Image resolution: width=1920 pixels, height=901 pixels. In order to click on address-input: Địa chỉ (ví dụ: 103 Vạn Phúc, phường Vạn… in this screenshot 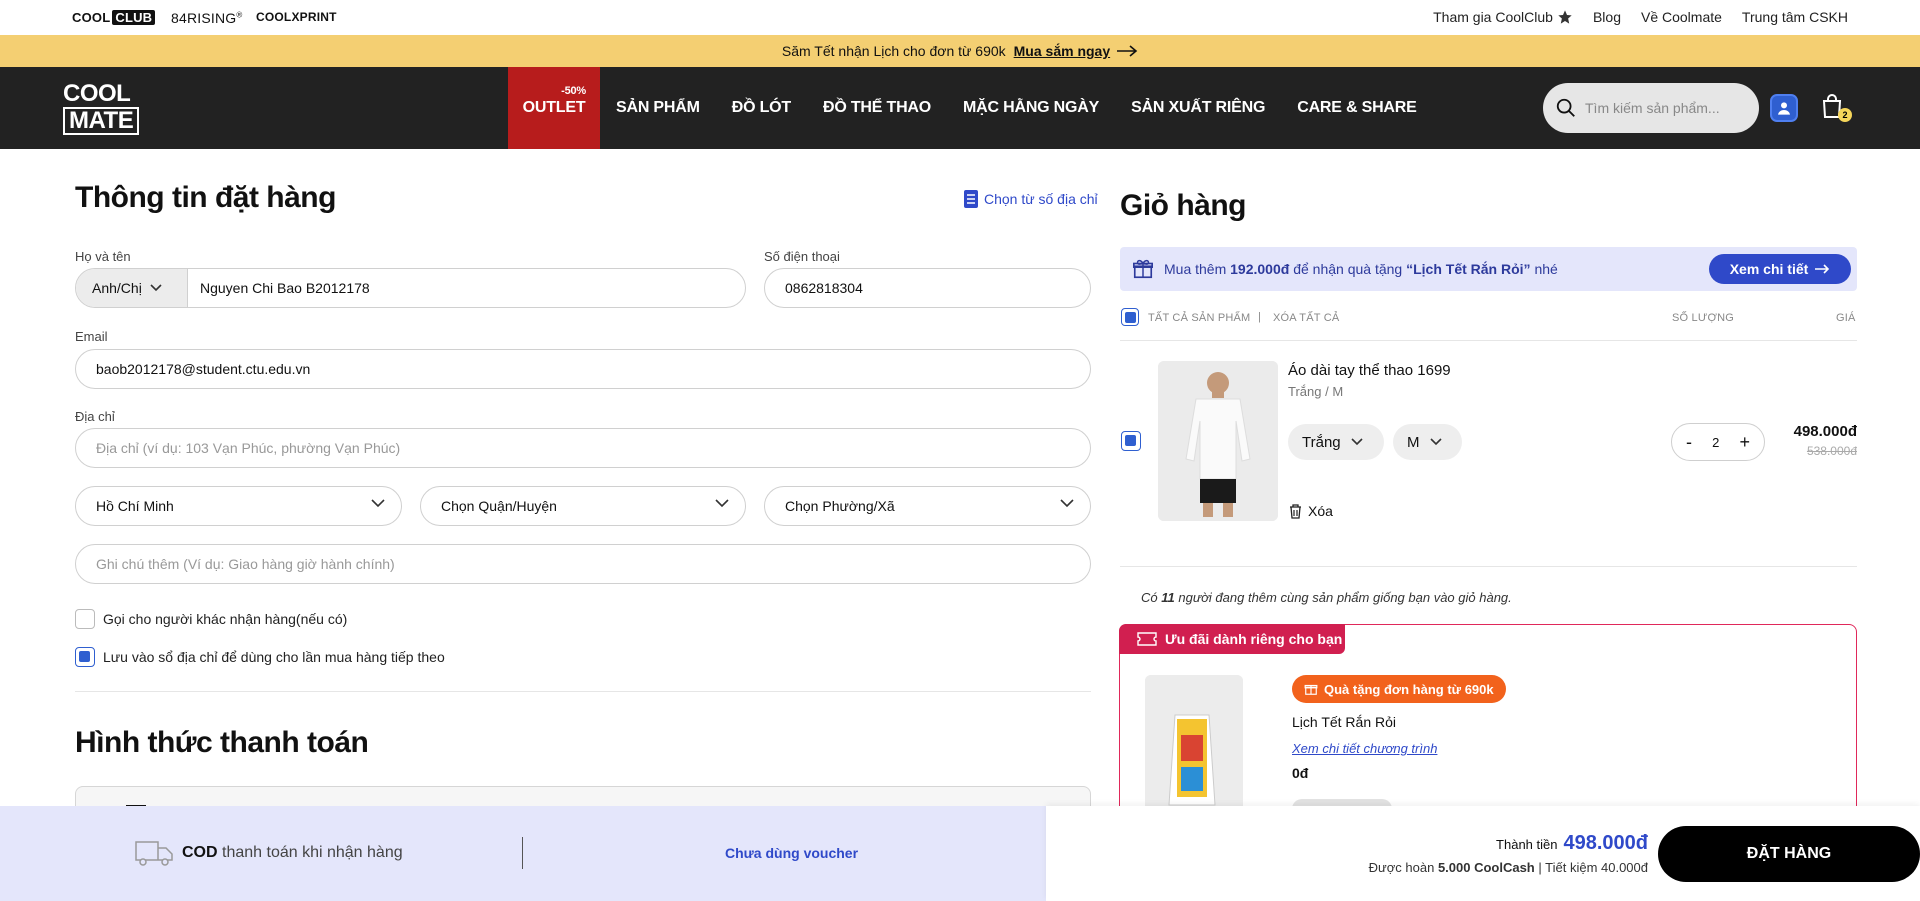, I will do `click(583, 448)`.